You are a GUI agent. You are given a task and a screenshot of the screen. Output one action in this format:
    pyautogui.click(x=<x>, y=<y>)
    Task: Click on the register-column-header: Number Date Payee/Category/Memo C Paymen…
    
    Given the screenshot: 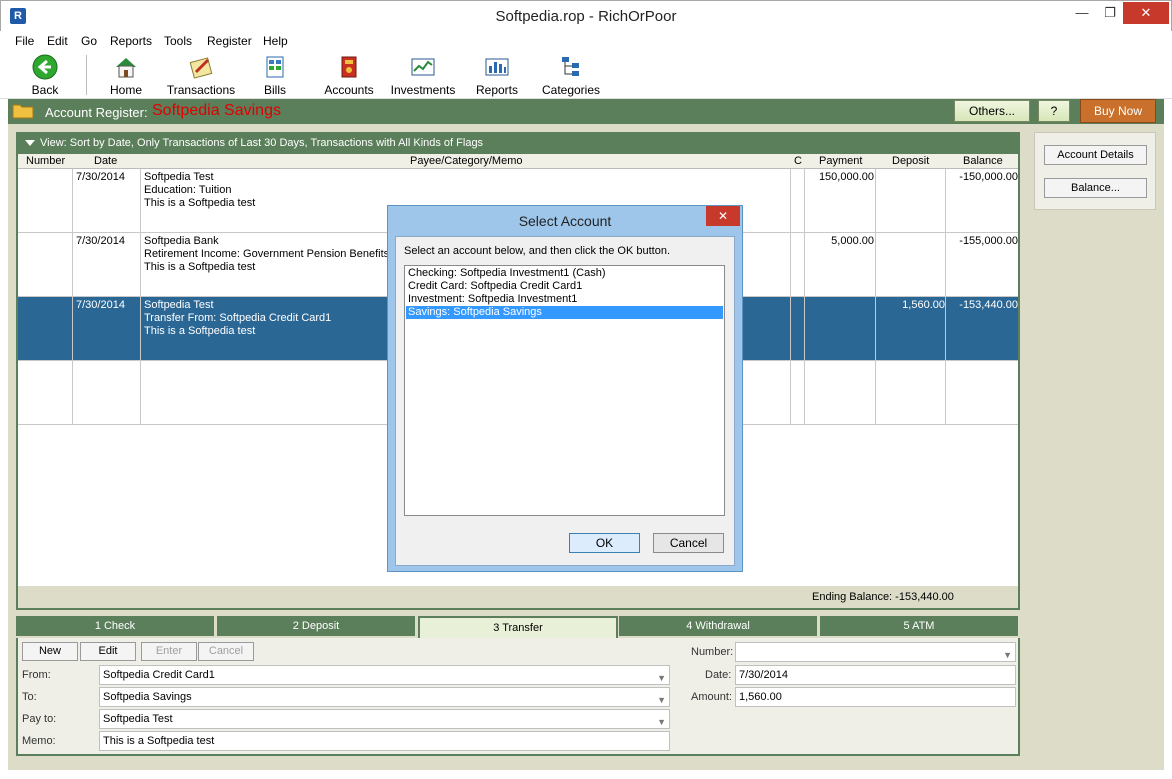 What is the action you would take?
    pyautogui.click(x=518, y=161)
    